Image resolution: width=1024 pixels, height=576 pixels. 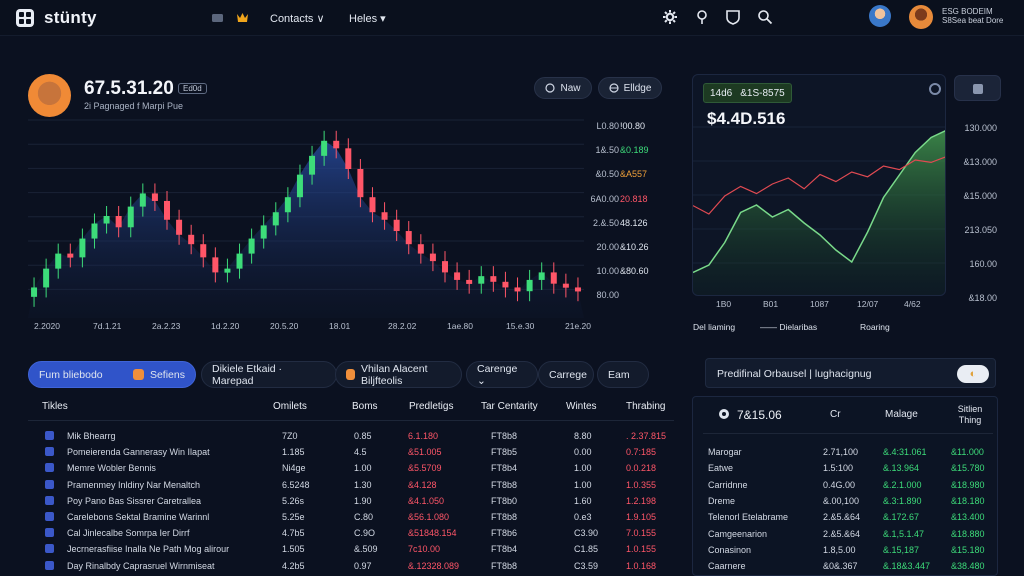 I want to click on tab-fum-bliebodo: Fum bliebodo Sefiens, so click(x=112, y=374).